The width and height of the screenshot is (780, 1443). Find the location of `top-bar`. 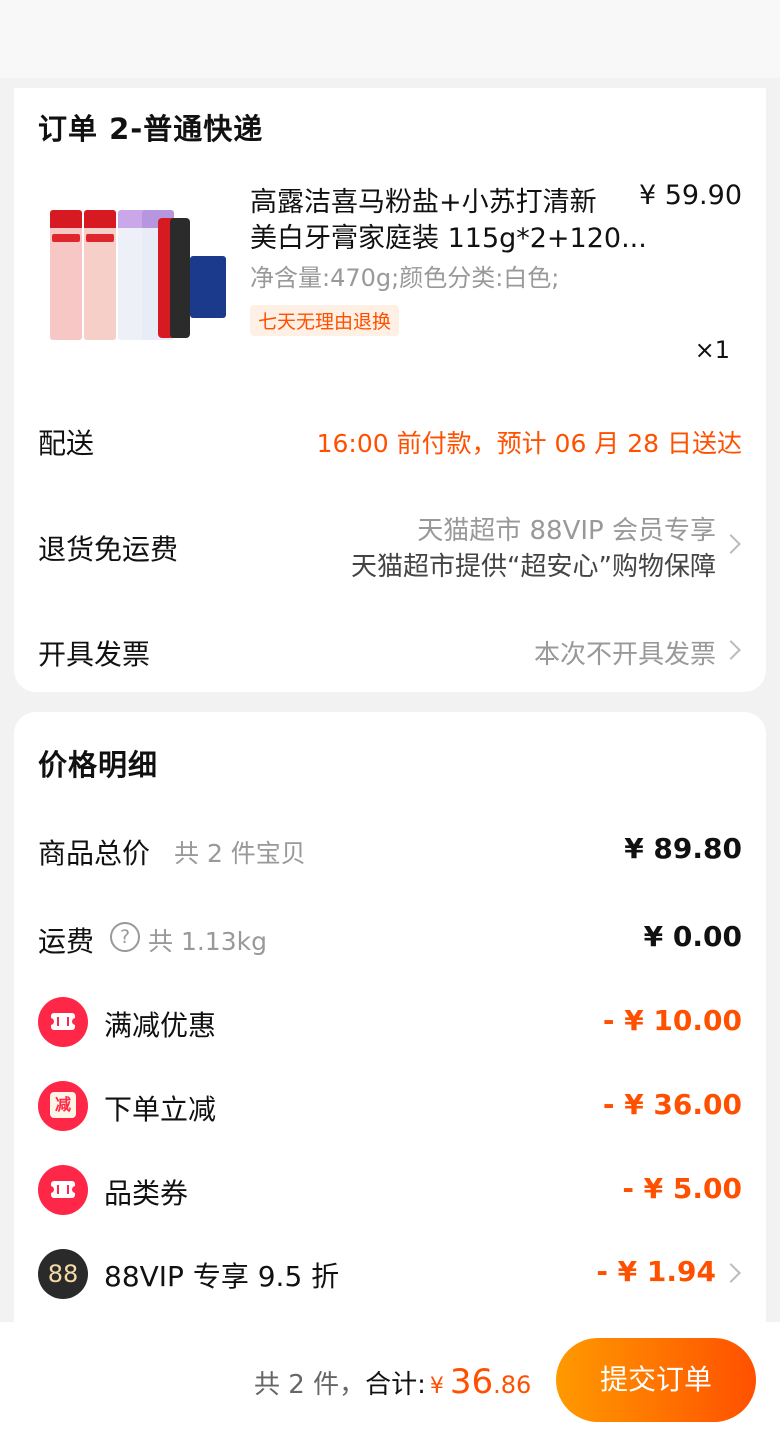

top-bar is located at coordinates (390, 39).